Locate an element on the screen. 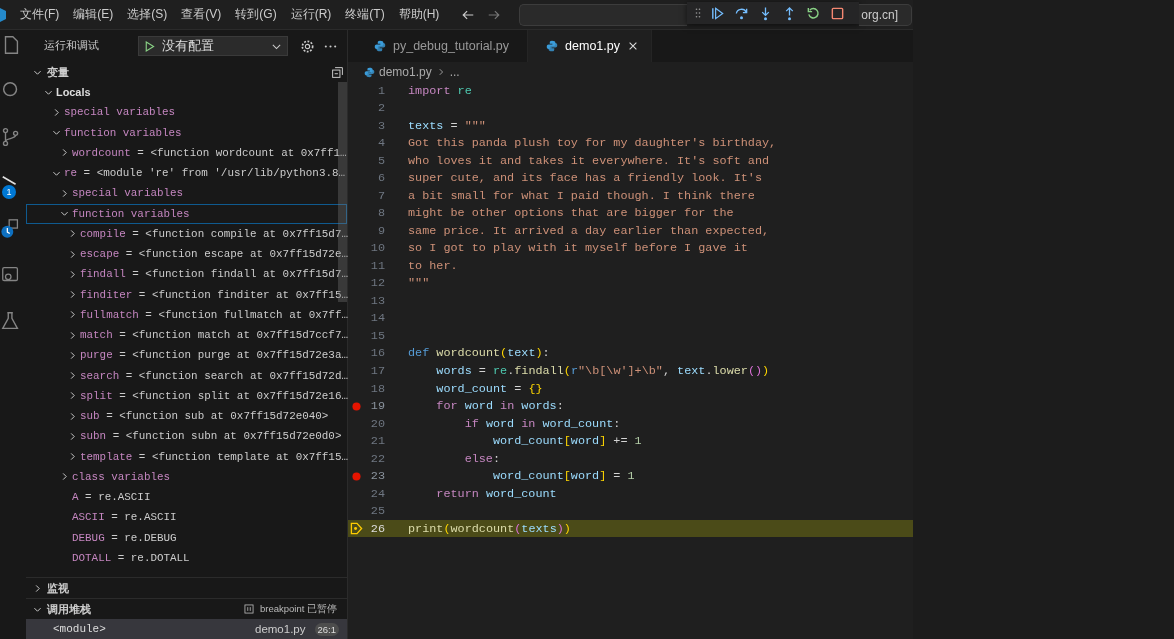 The height and width of the screenshot is (639, 1174). variable-name: template is located at coordinates (106, 456).